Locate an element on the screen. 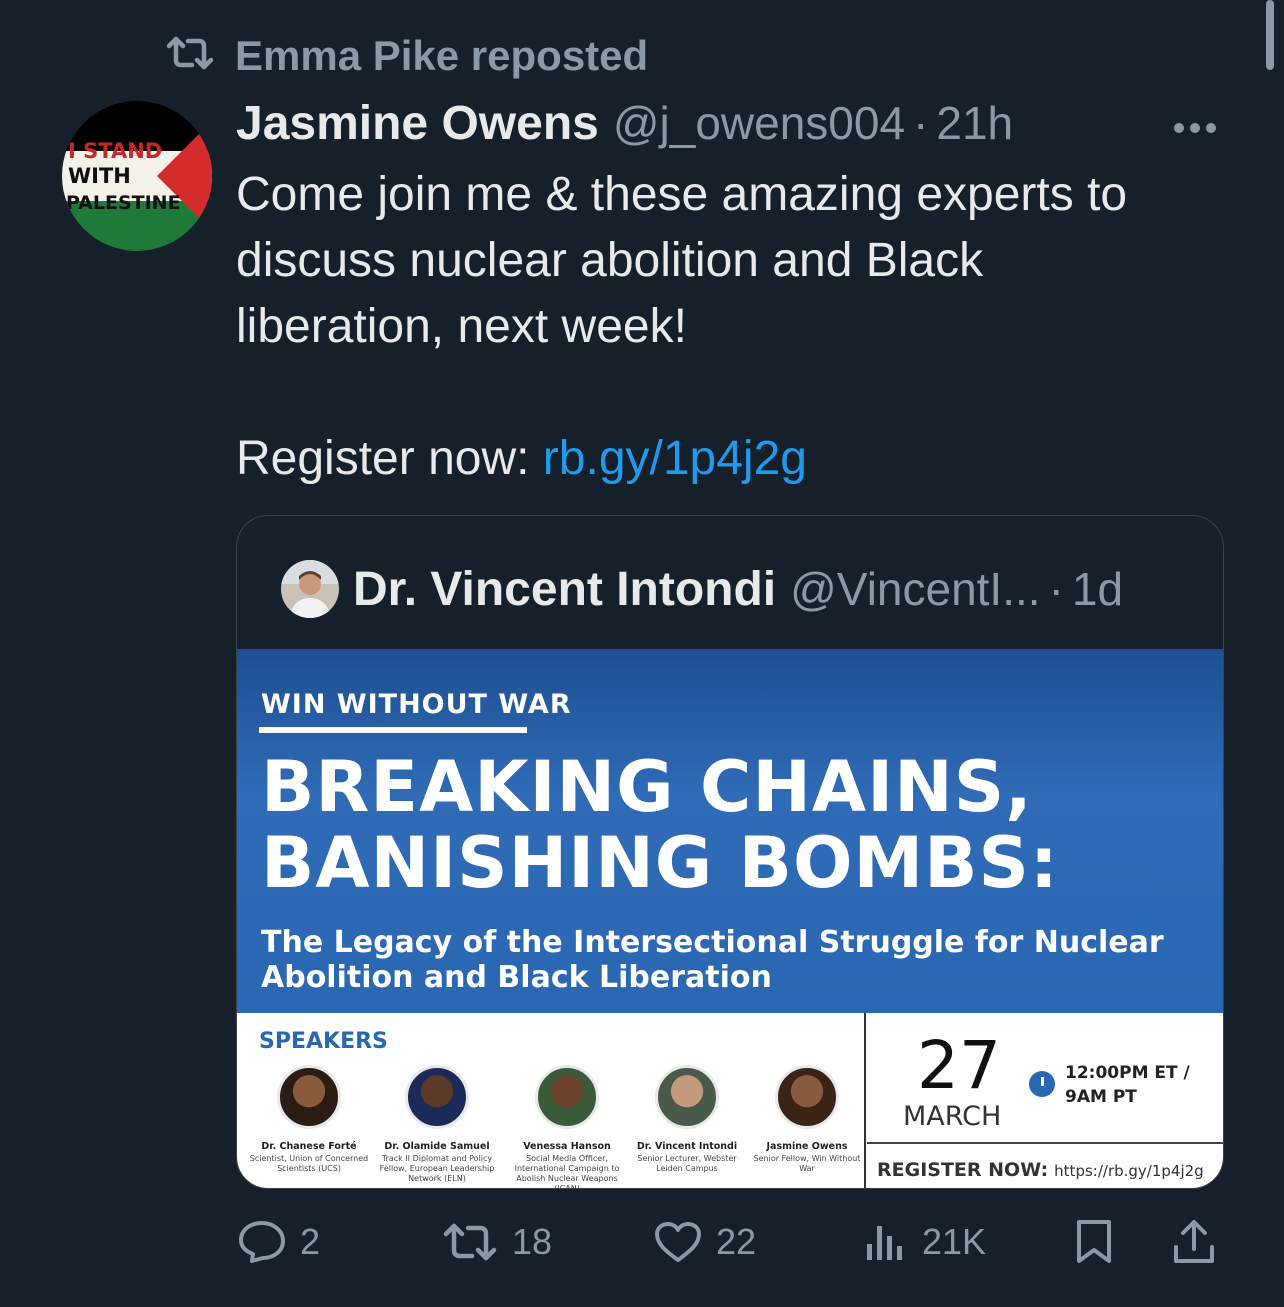  repost-count: 18 is located at coordinates (532, 1241).